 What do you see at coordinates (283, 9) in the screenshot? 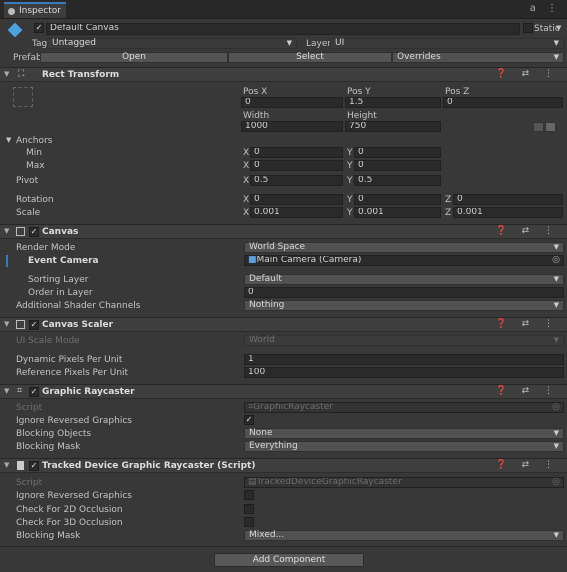
I see `inspector-tabbar: Inspector a ⋮` at bounding box center [283, 9].